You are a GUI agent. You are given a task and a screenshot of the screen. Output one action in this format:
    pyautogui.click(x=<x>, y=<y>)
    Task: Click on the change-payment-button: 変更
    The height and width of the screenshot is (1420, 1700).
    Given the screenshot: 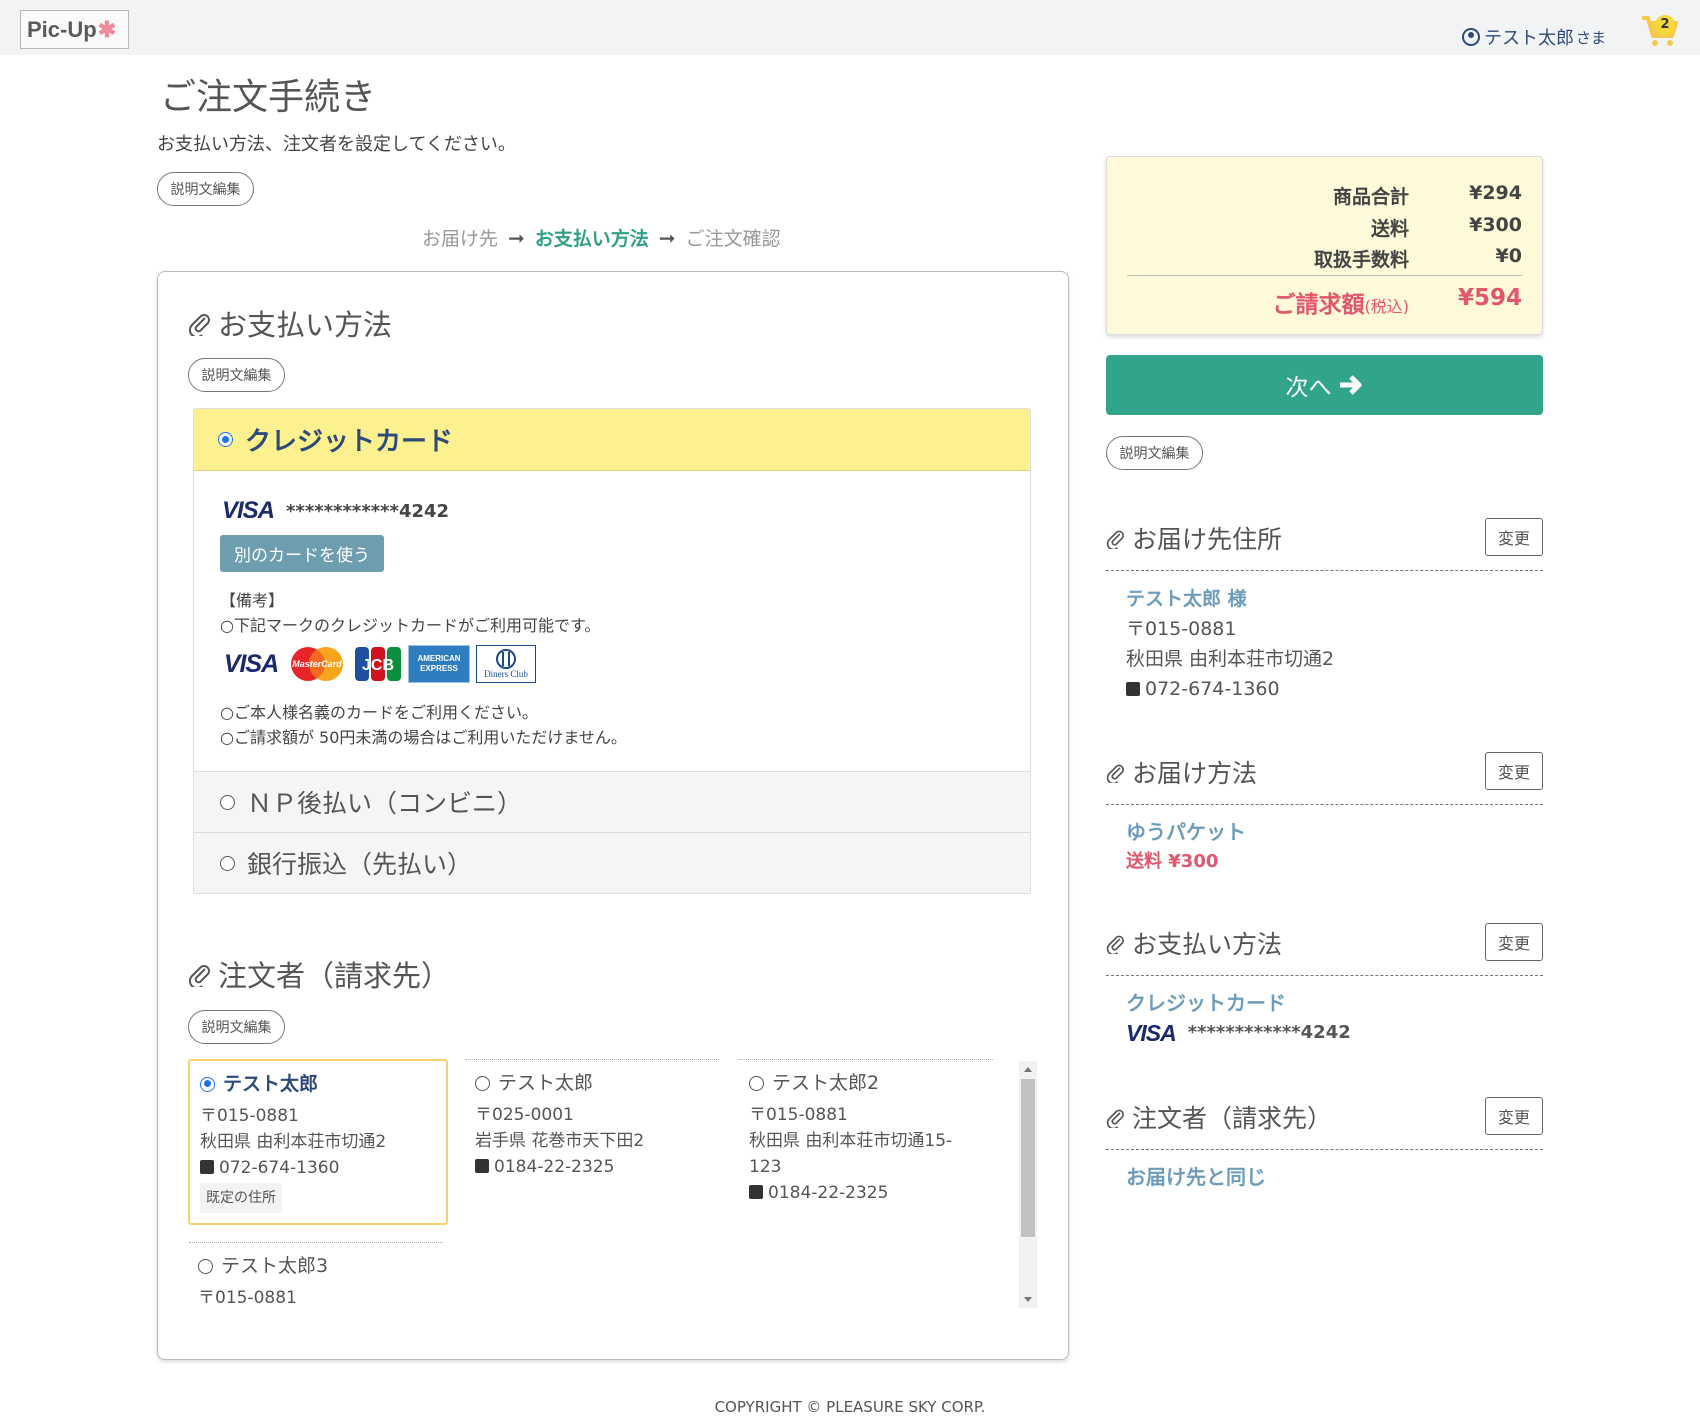 What is the action you would take?
    pyautogui.click(x=1514, y=942)
    